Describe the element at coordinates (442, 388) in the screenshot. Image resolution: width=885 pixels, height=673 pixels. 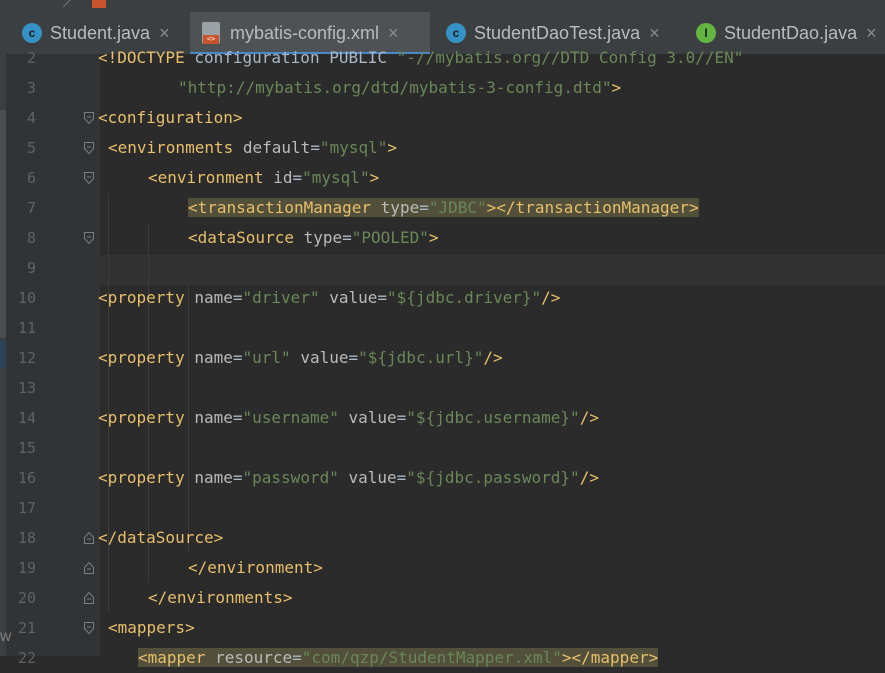
I see `code-line: 13` at that location.